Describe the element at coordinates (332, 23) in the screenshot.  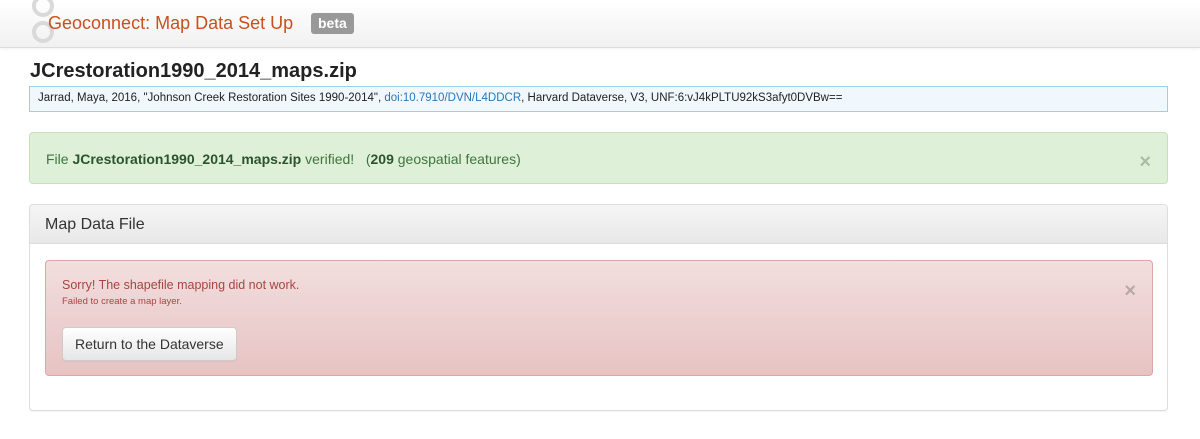
I see `beta-badge: beta` at that location.